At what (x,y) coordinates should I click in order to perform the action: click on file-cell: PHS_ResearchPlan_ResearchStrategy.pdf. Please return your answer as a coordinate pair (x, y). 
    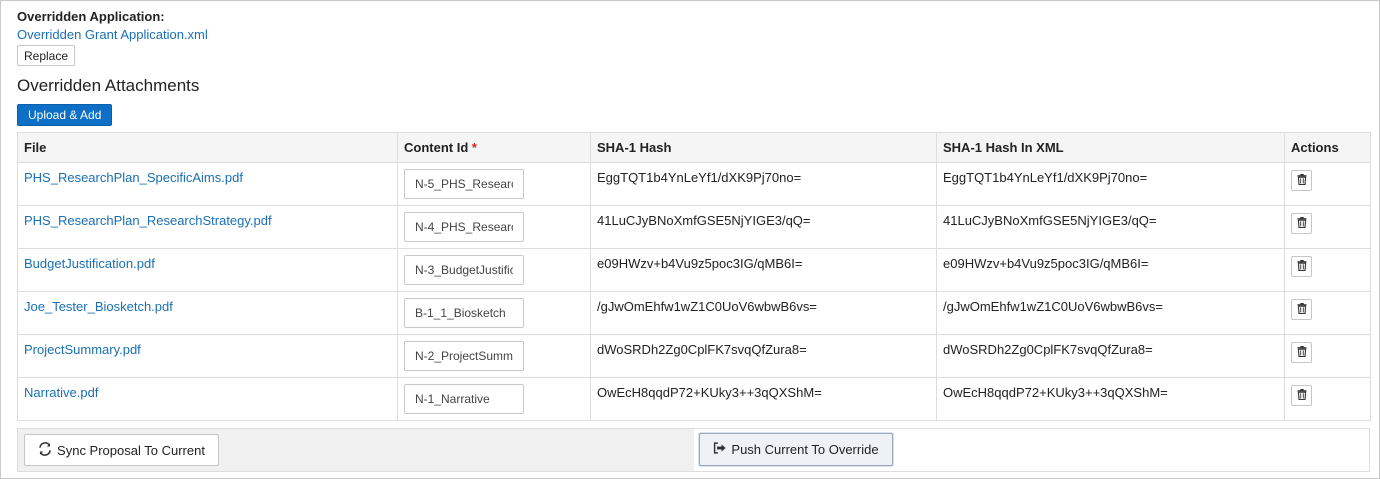
    Looking at the image, I should click on (207, 227).